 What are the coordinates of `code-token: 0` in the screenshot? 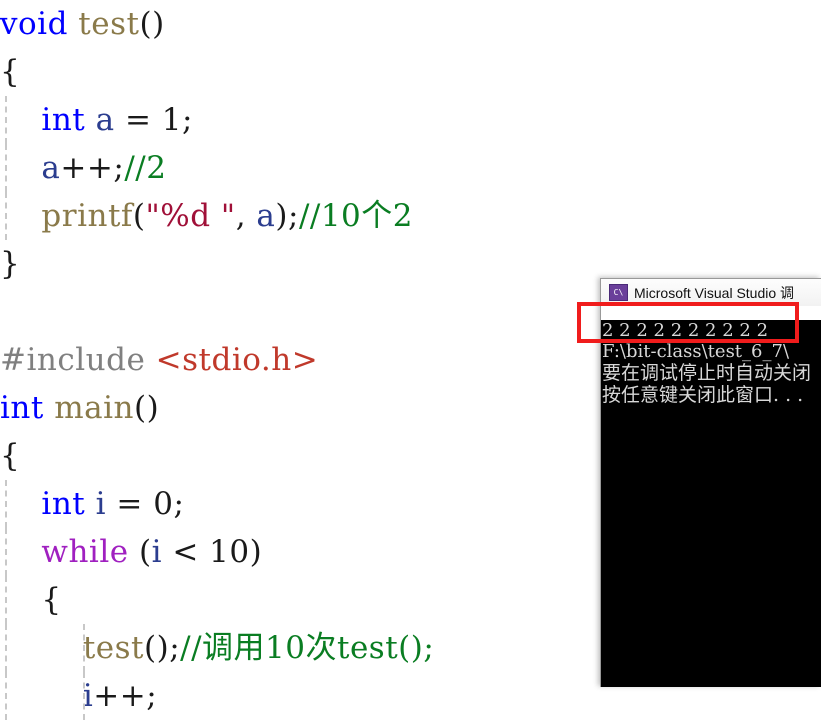 It's located at (163, 504).